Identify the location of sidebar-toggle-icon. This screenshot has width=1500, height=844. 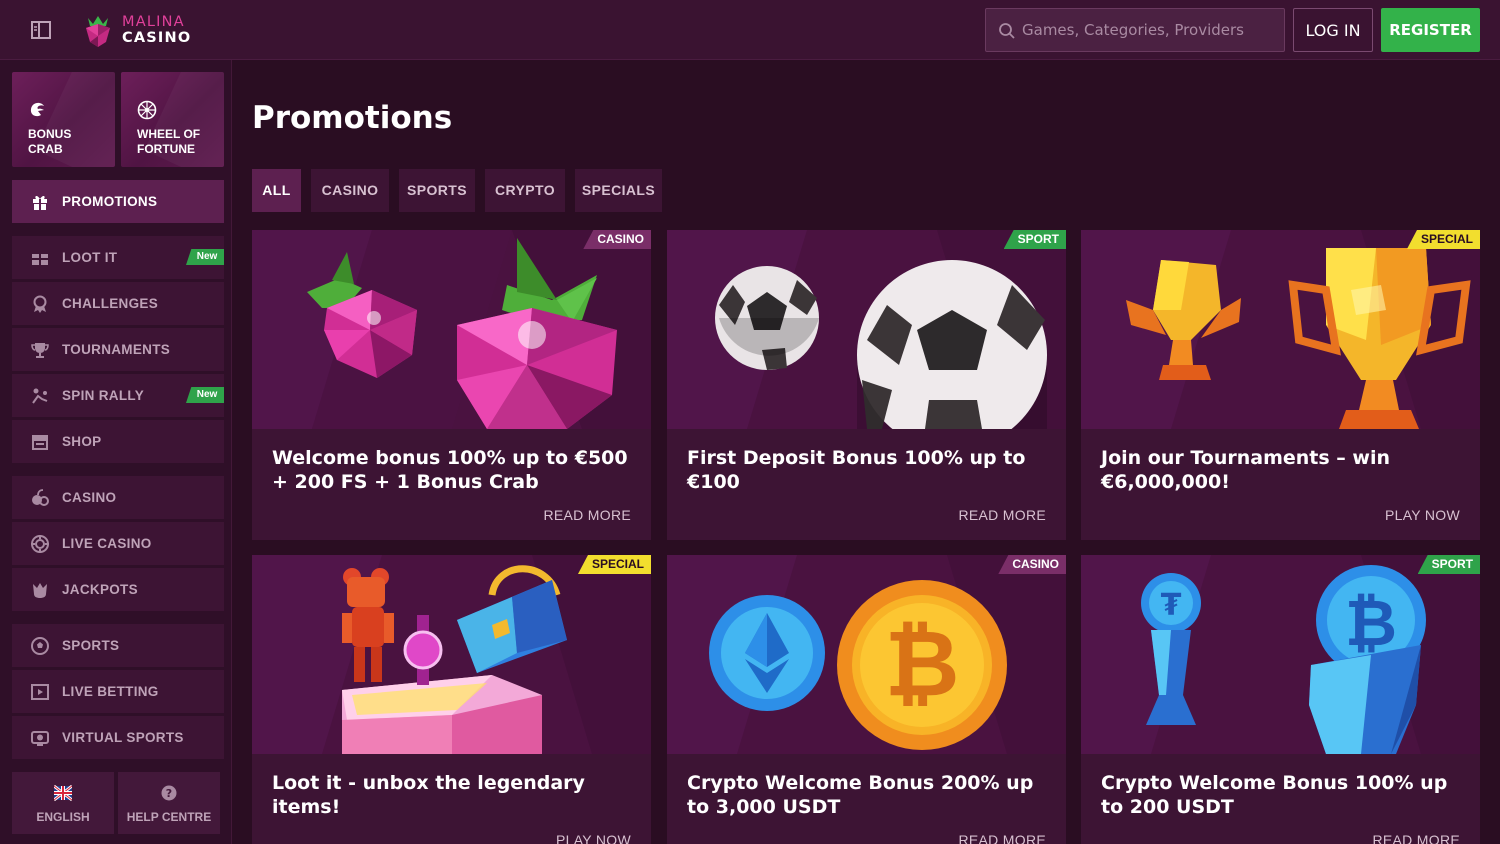
(41, 30).